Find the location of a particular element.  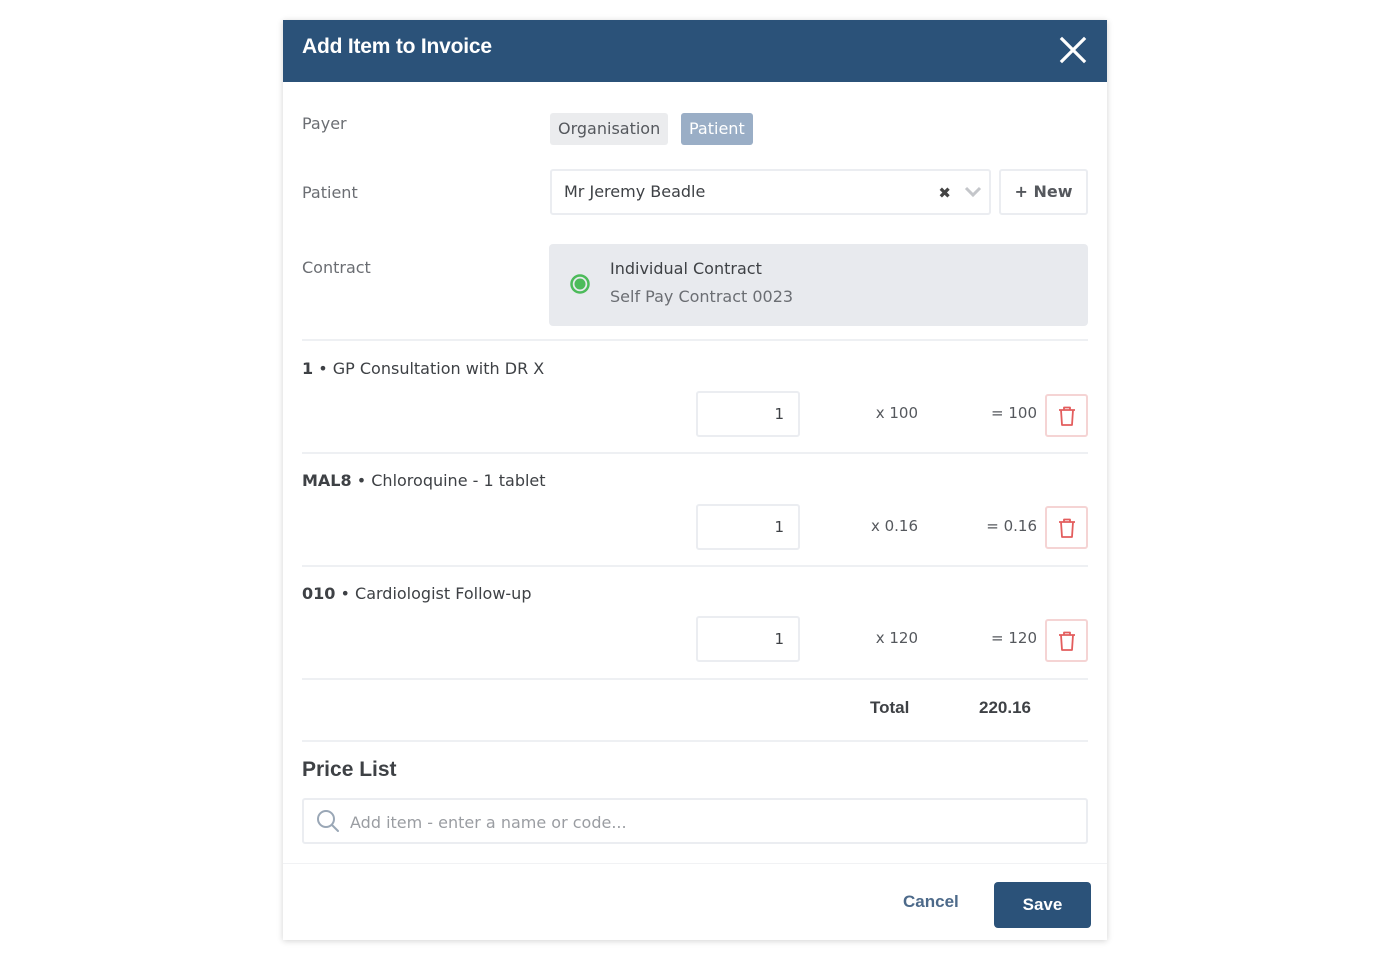

total-label: Total is located at coordinates (890, 707).